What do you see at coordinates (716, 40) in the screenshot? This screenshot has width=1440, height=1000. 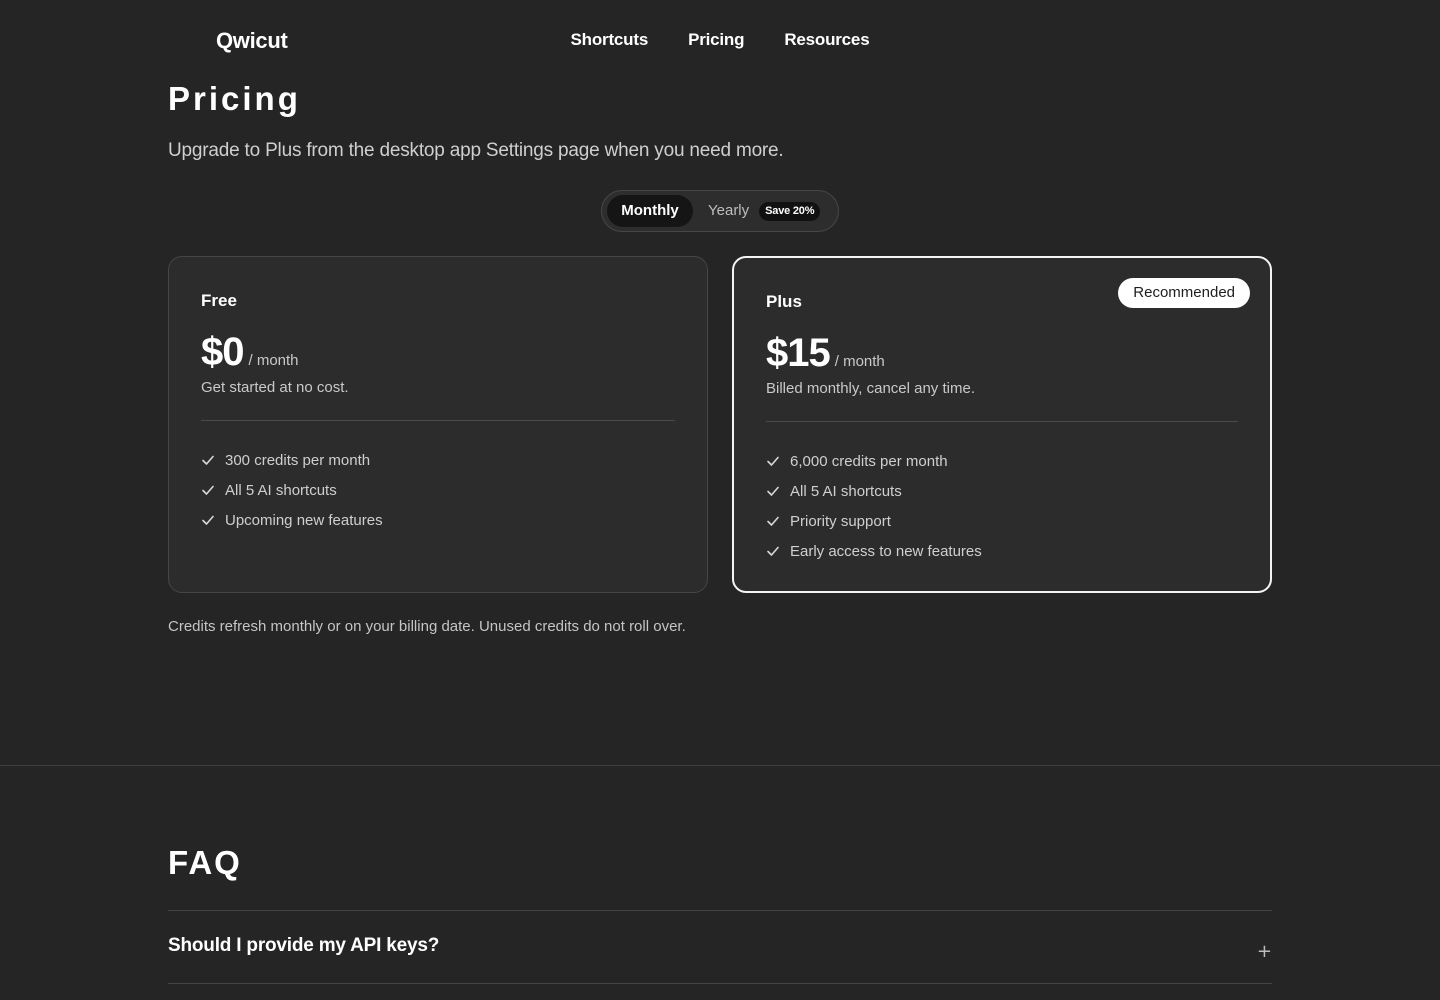 I see `nav-link-pricing: Pricing` at bounding box center [716, 40].